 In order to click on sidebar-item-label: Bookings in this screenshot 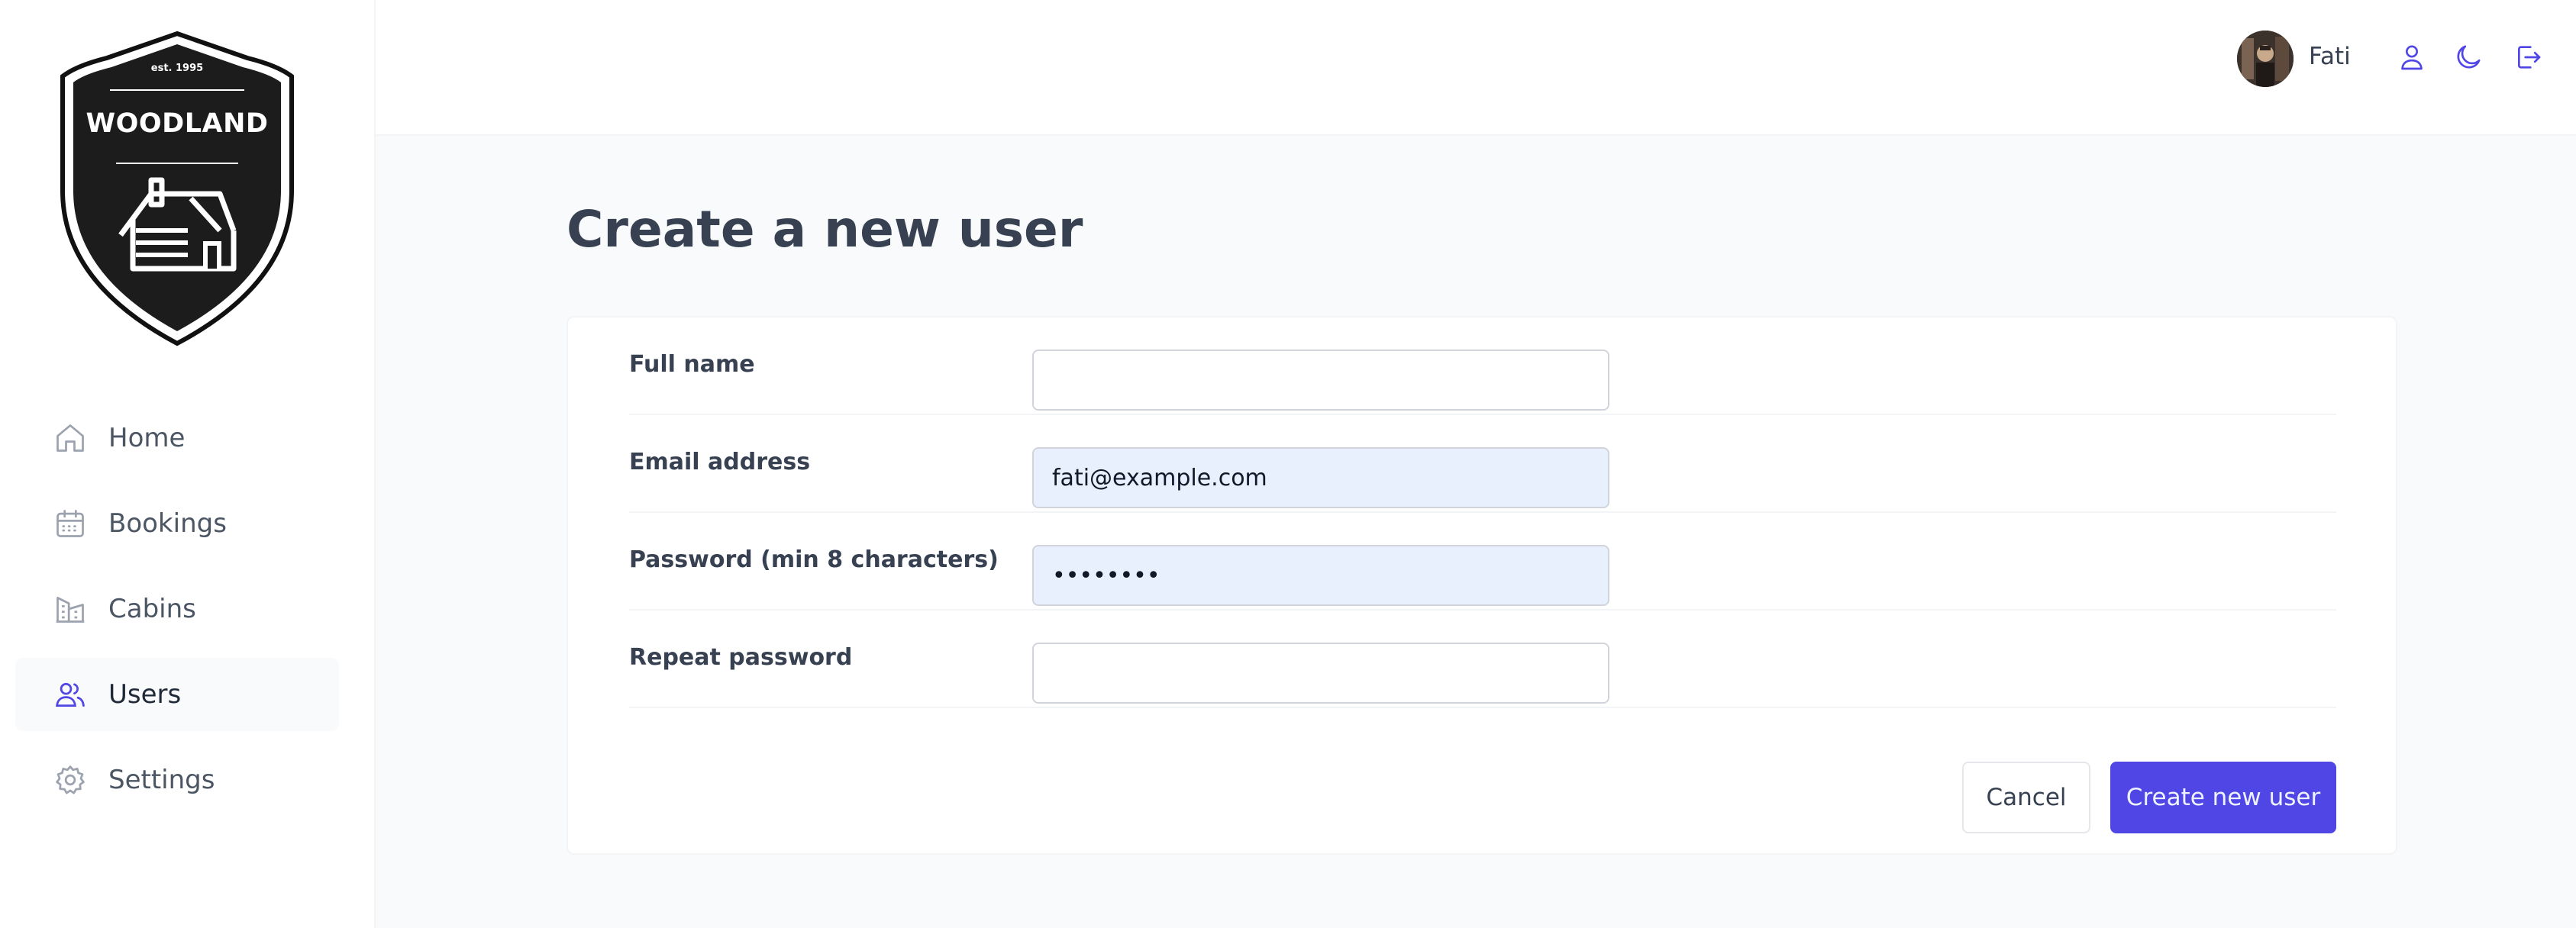, I will do `click(167, 523)`.